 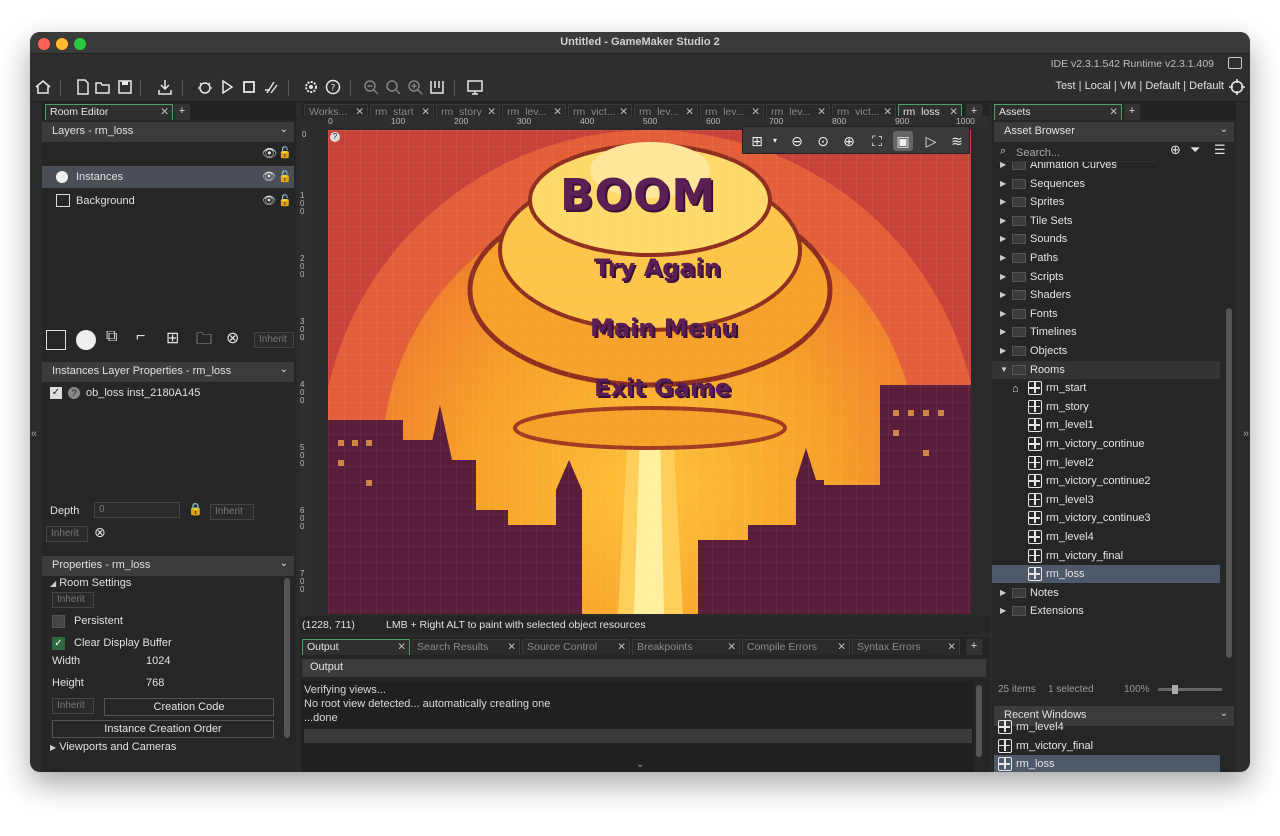 What do you see at coordinates (163, 729) in the screenshot?
I see `instance-creation-order-button: Instance Creation Order` at bounding box center [163, 729].